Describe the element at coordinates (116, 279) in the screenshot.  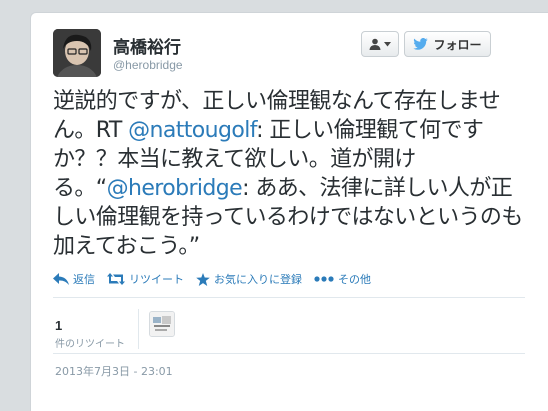
I see `retweet-icon` at that location.